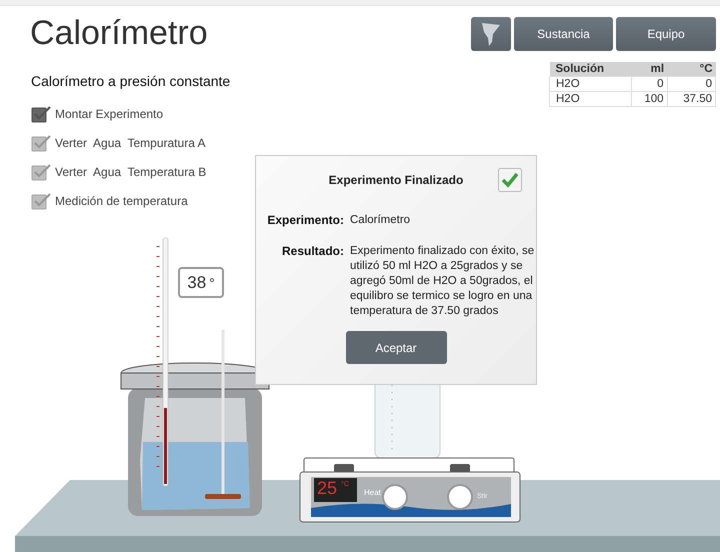  What do you see at coordinates (312, 252) in the screenshot?
I see `field-label: Resultado:` at bounding box center [312, 252].